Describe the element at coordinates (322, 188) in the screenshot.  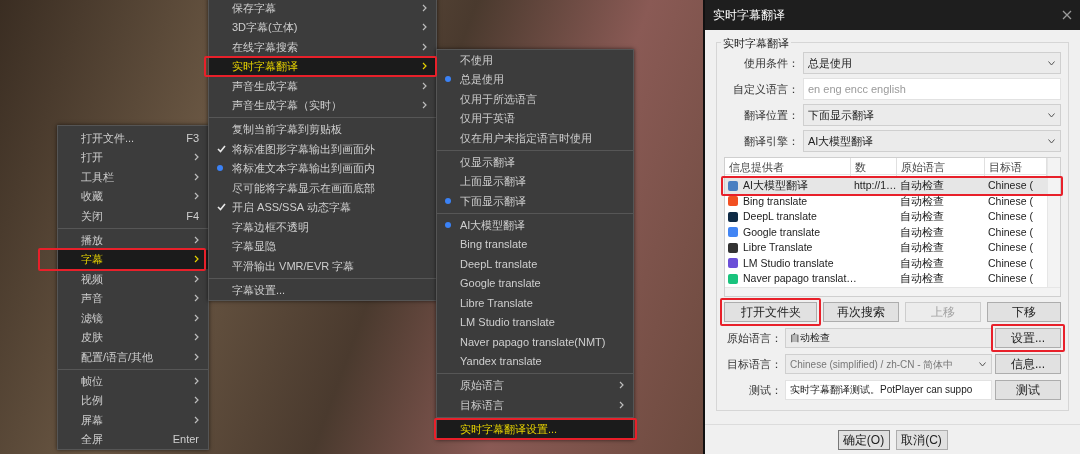
I see `menu-item: 尽可能将字幕显示在画面底部` at that location.